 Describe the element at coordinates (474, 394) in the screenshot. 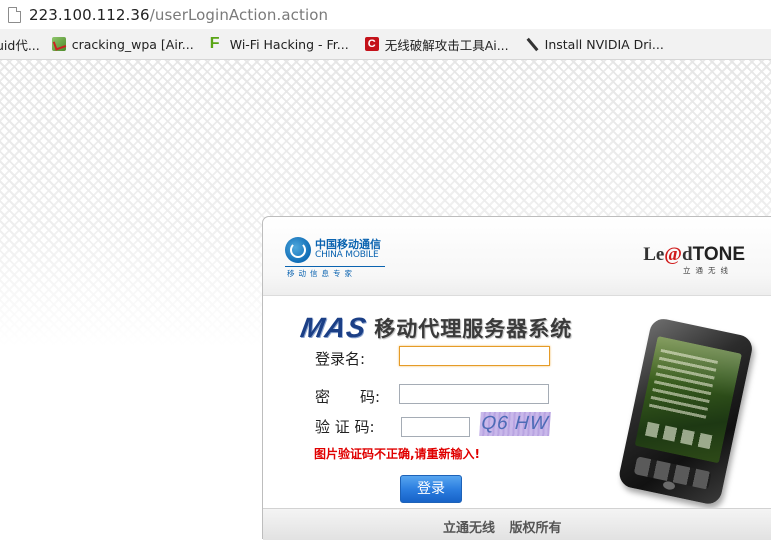

I see `password-input` at that location.